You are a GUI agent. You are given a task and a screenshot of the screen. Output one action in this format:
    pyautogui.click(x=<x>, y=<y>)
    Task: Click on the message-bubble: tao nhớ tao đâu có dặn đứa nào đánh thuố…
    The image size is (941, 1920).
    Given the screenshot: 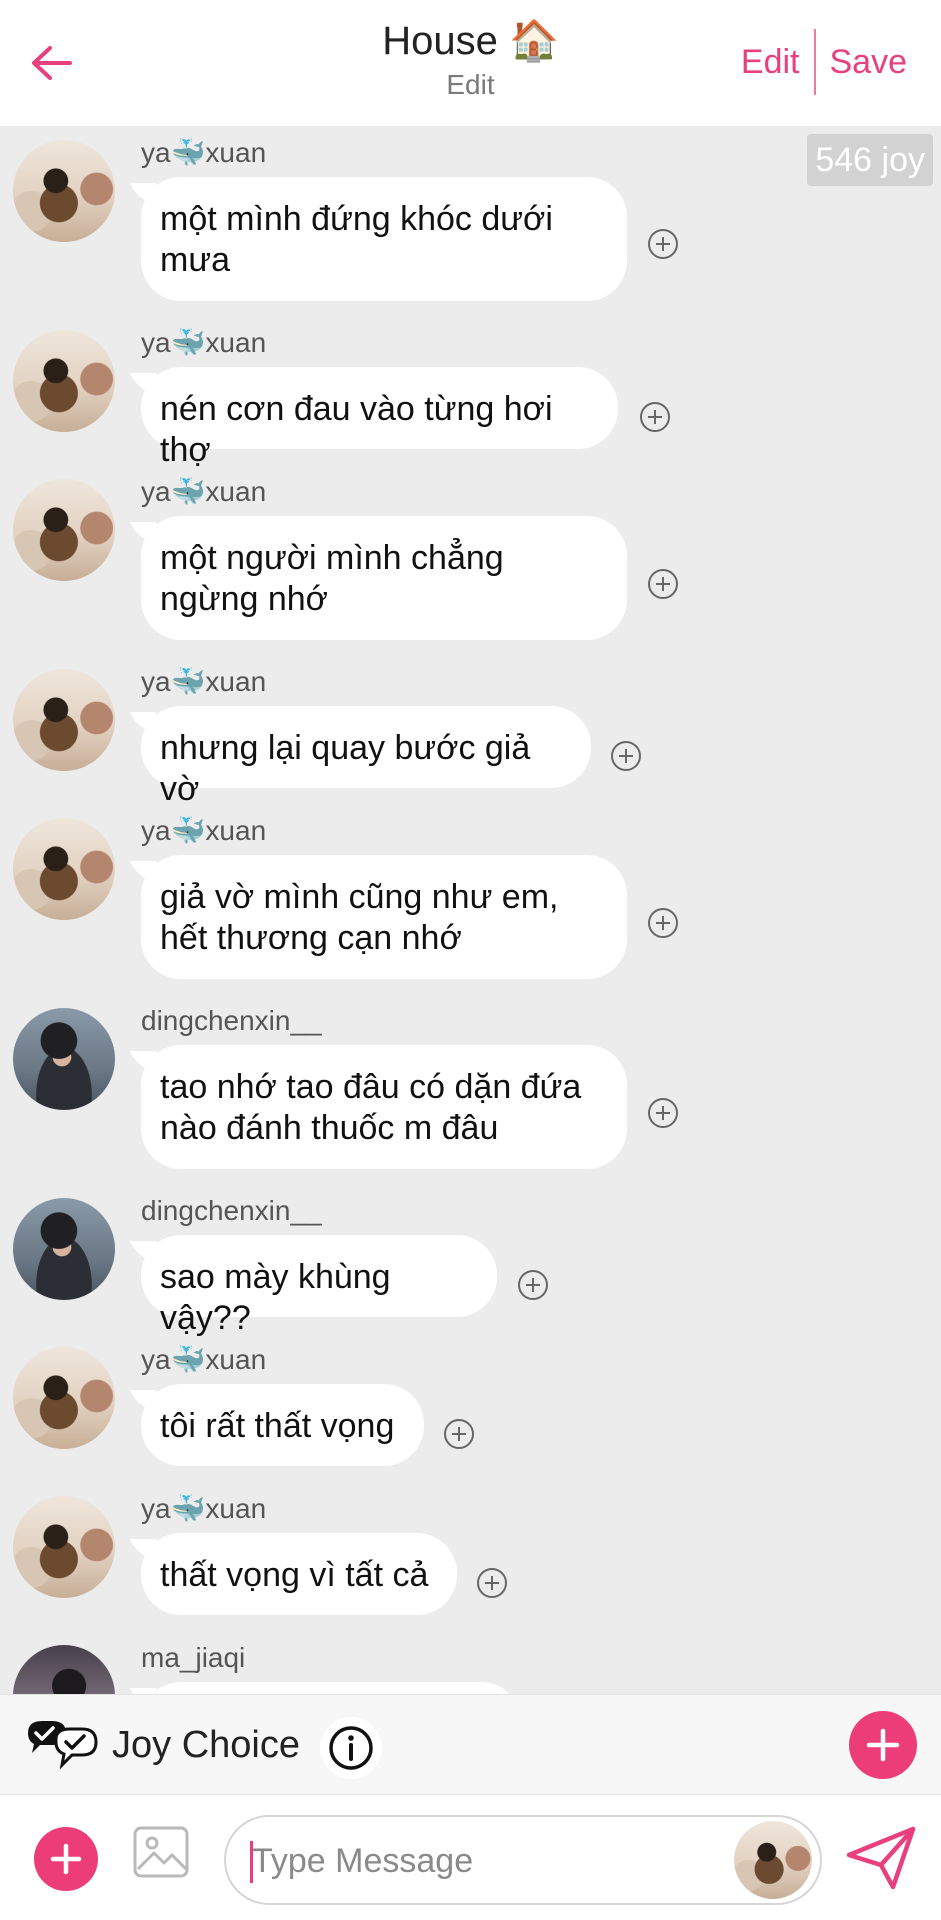 What is the action you would take?
    pyautogui.click(x=384, y=1107)
    